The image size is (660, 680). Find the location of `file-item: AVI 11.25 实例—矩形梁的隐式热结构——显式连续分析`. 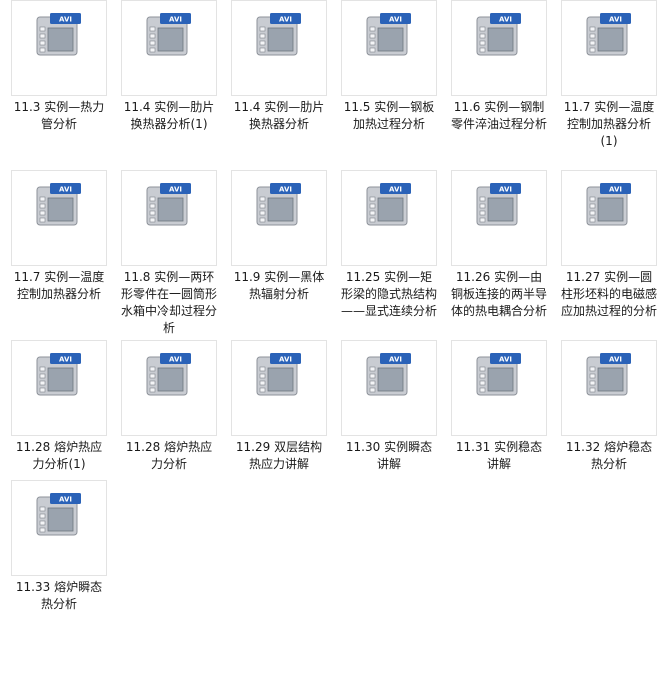

file-item: AVI 11.25 实例—矩形梁的隐式热结构——显式连续分析 is located at coordinates (389, 255).